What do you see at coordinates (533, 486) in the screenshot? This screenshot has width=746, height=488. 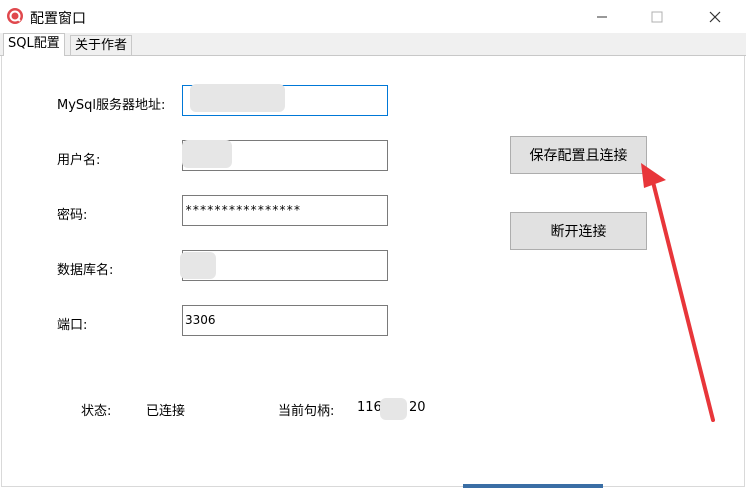 I see `taskbar-strip` at bounding box center [533, 486].